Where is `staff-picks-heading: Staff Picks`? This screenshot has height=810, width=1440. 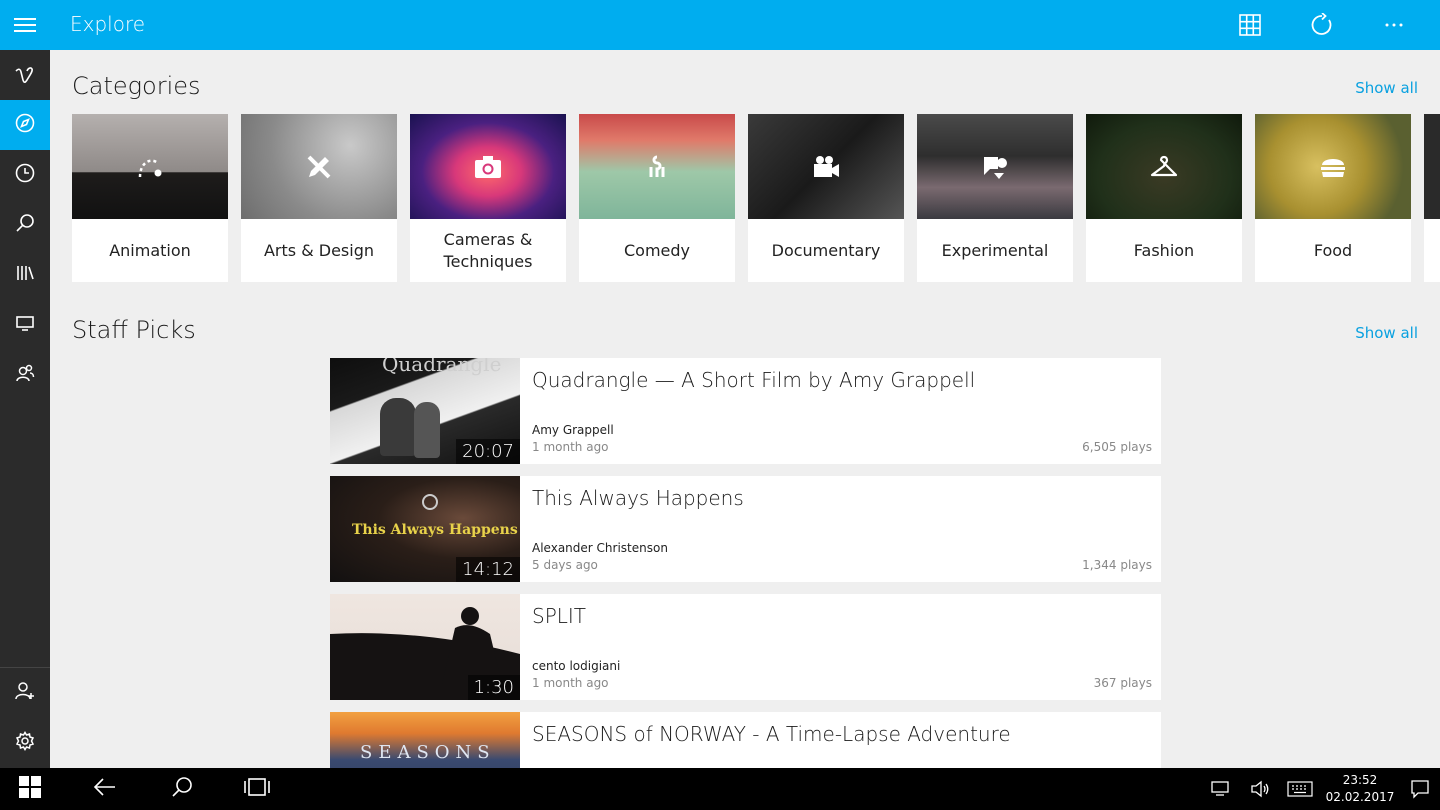
staff-picks-heading: Staff Picks is located at coordinates (134, 330).